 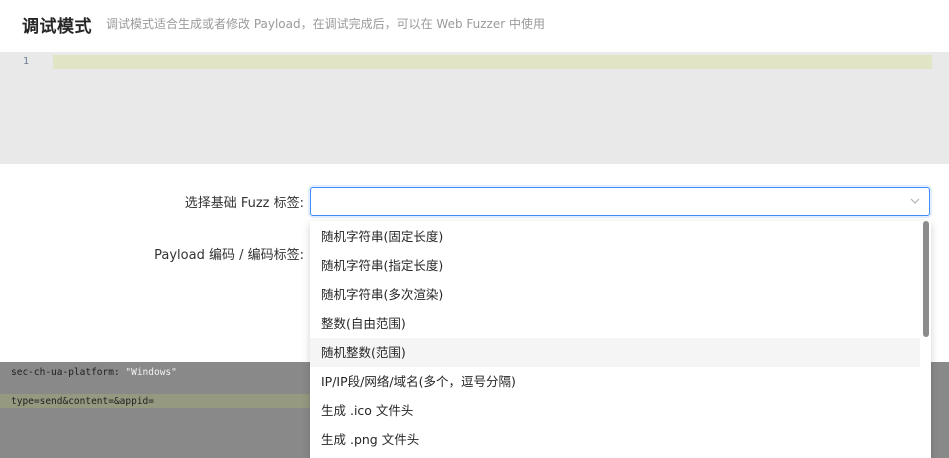 What do you see at coordinates (615, 381) in the screenshot?
I see `dropdown-option: IP/IP段/网络/域名(多个，逗号分隔)` at bounding box center [615, 381].